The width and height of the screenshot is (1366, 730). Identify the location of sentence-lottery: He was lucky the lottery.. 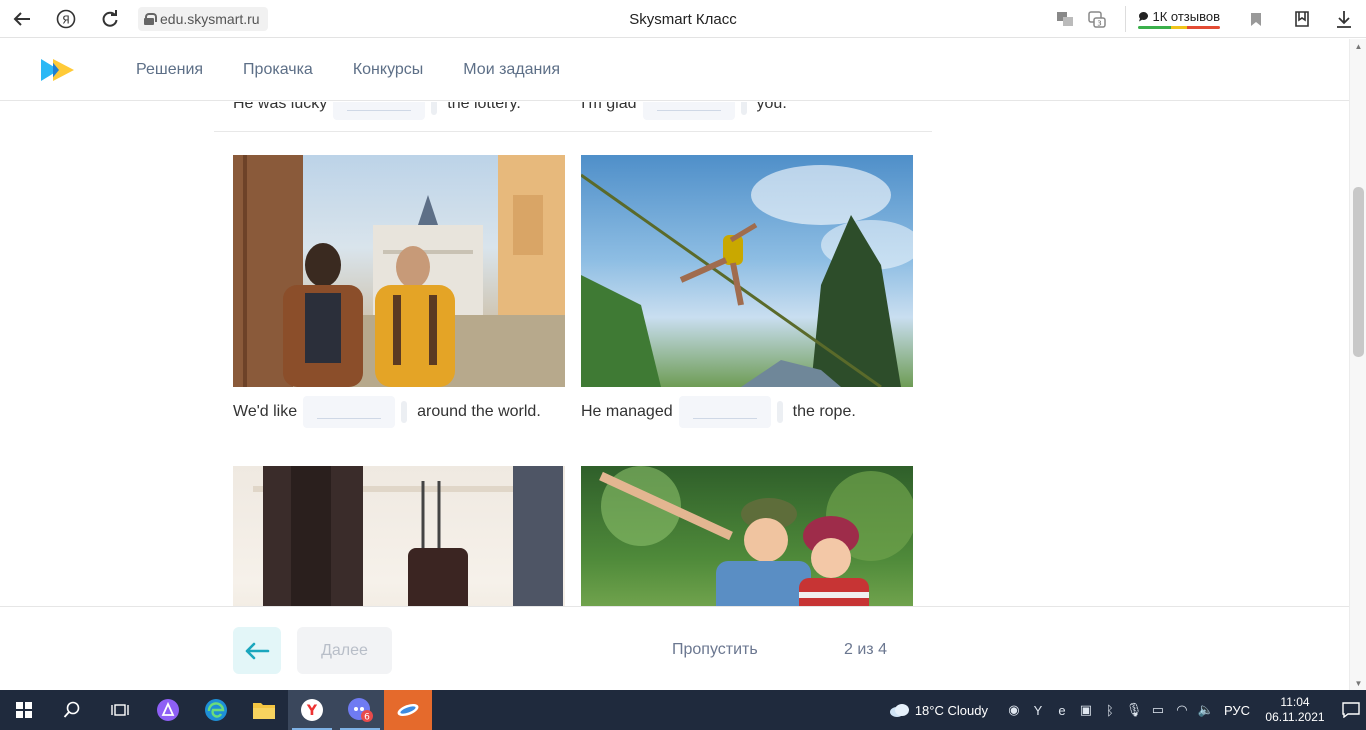
(377, 111).